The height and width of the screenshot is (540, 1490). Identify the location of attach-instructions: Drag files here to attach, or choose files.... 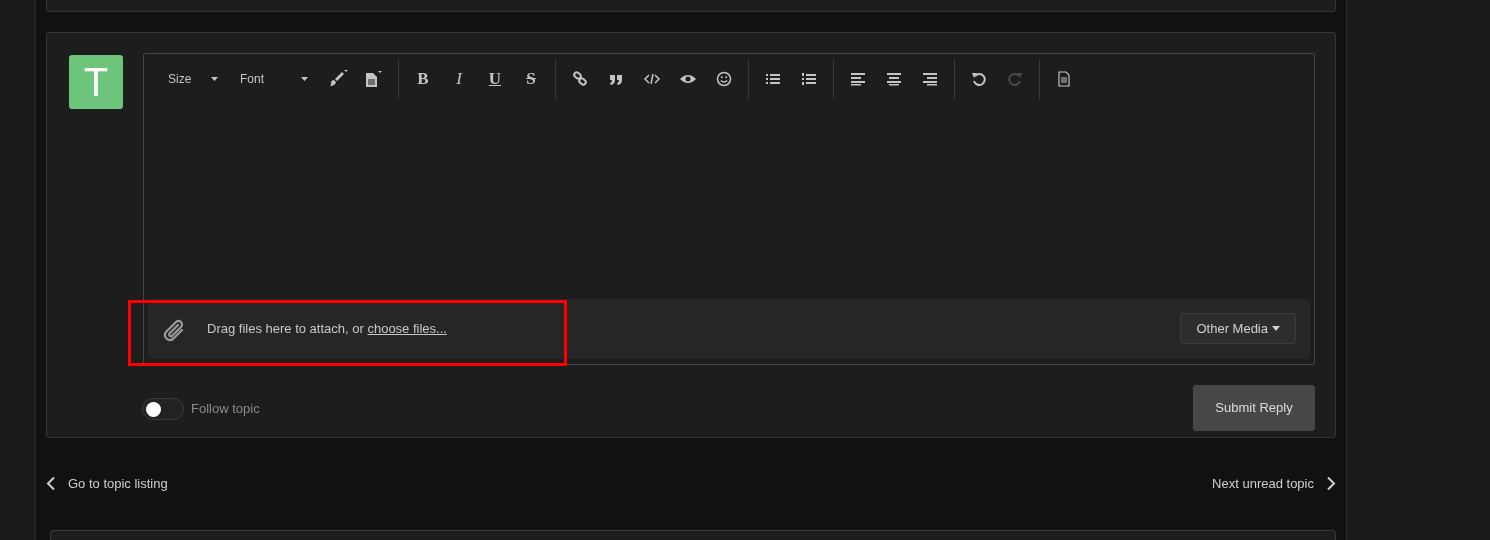
(327, 328).